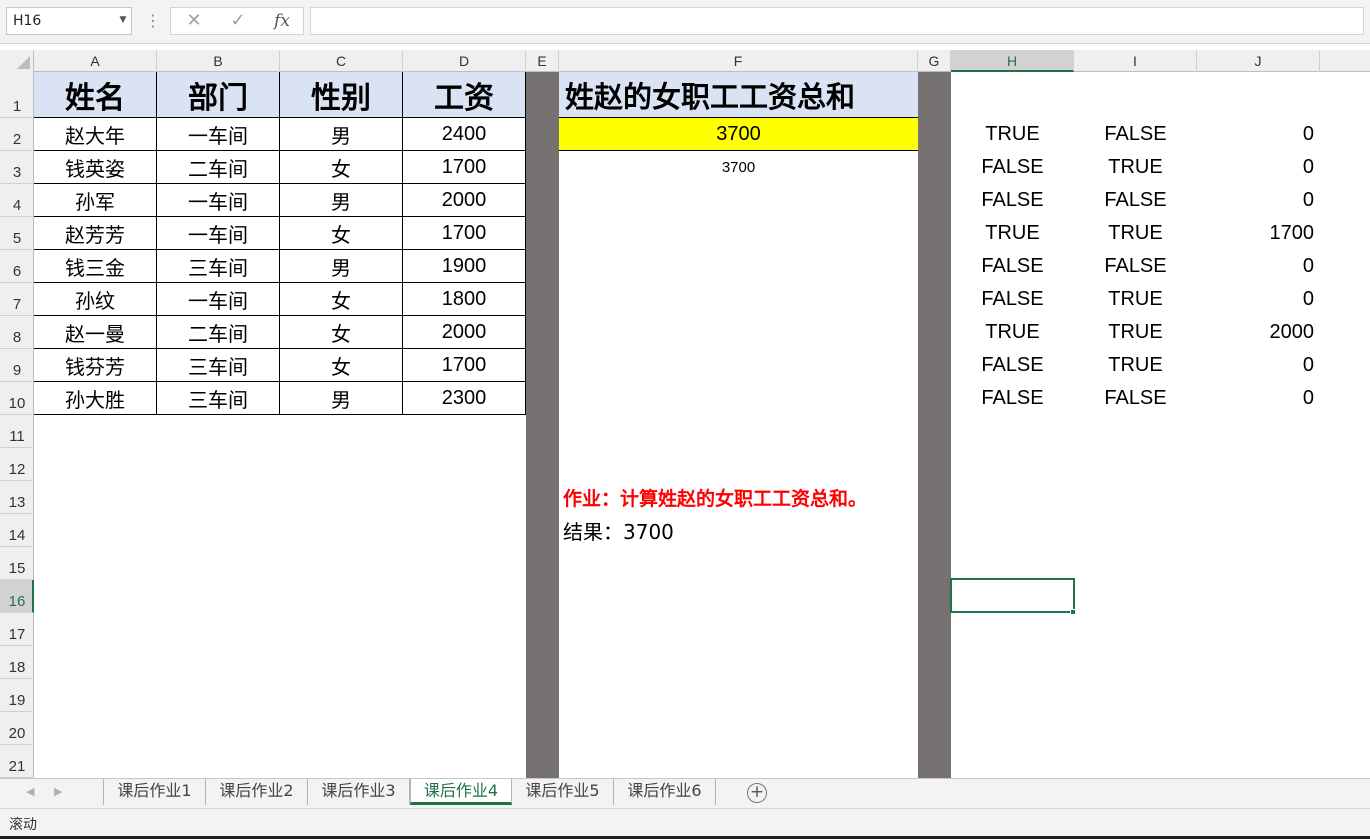 This screenshot has width=1370, height=839. I want to click on cell-salary: 1700, so click(464, 365).